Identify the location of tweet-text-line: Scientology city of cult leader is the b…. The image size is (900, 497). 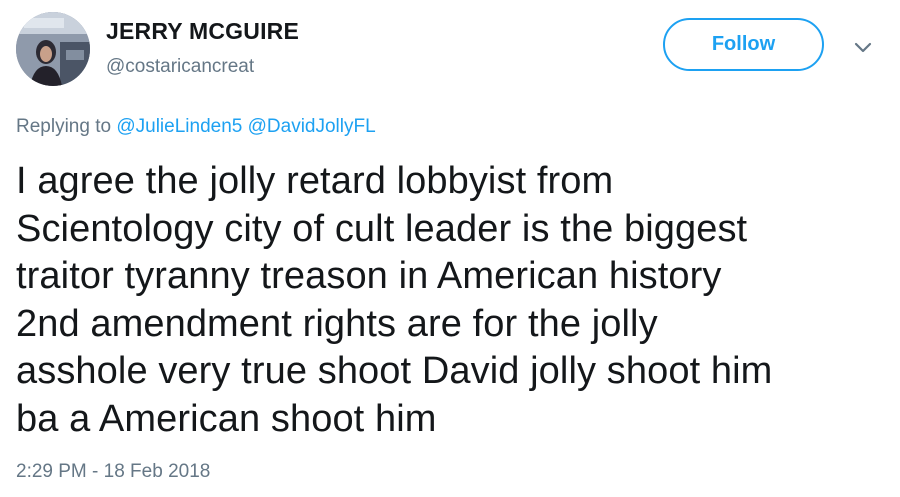
(382, 228).